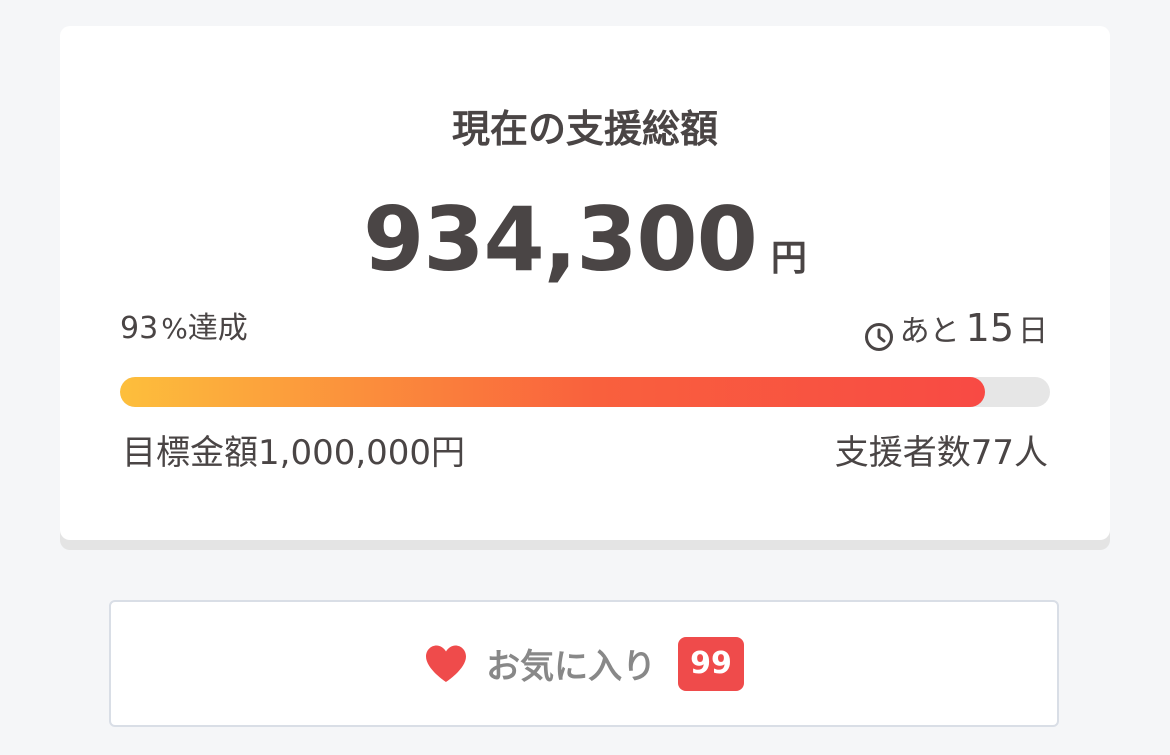  I want to click on progress-bar, so click(585, 392).